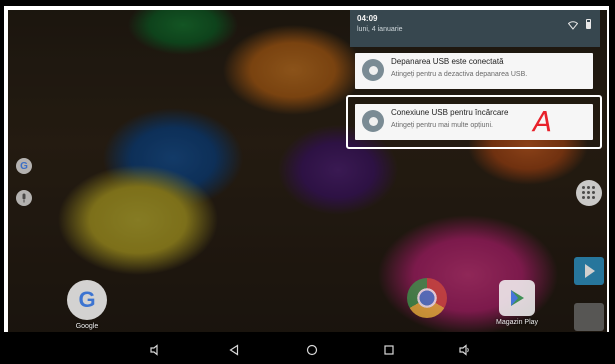 The image size is (615, 364). I want to click on google-app: G Google, so click(87, 305).